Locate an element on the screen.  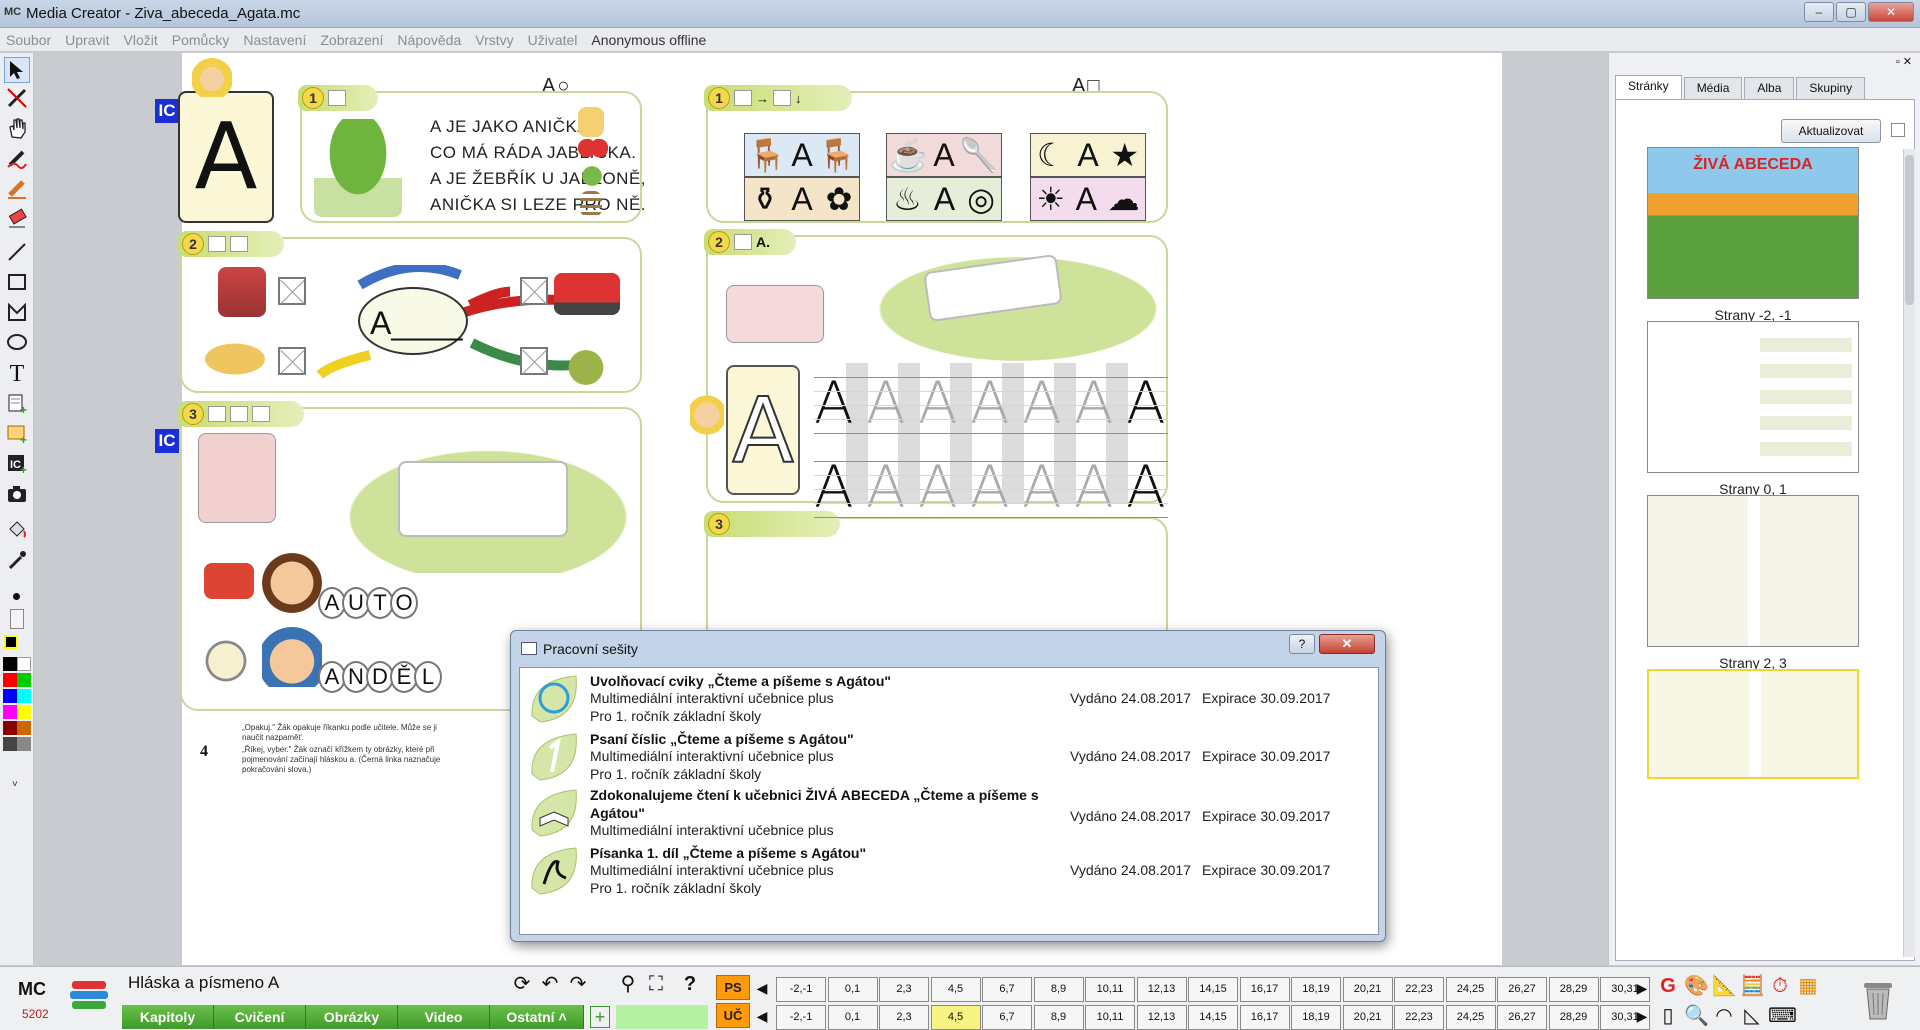
menu-pomucky: Pomůcky is located at coordinates (201, 40).